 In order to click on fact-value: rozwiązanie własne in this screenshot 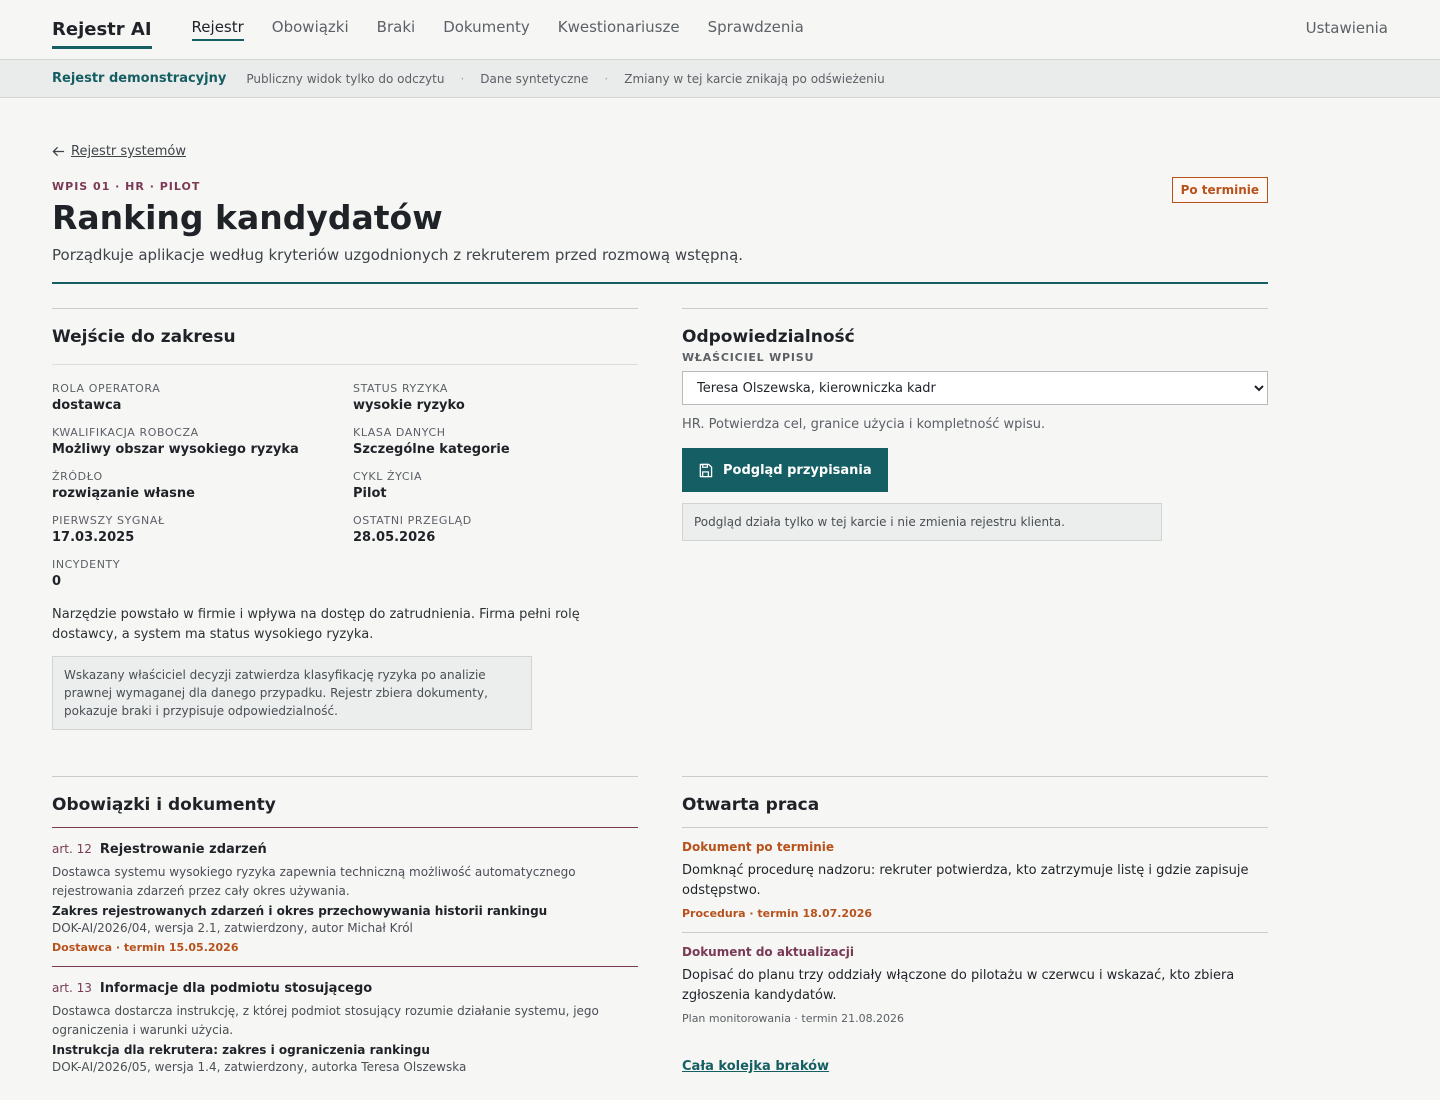, I will do `click(123, 493)`.